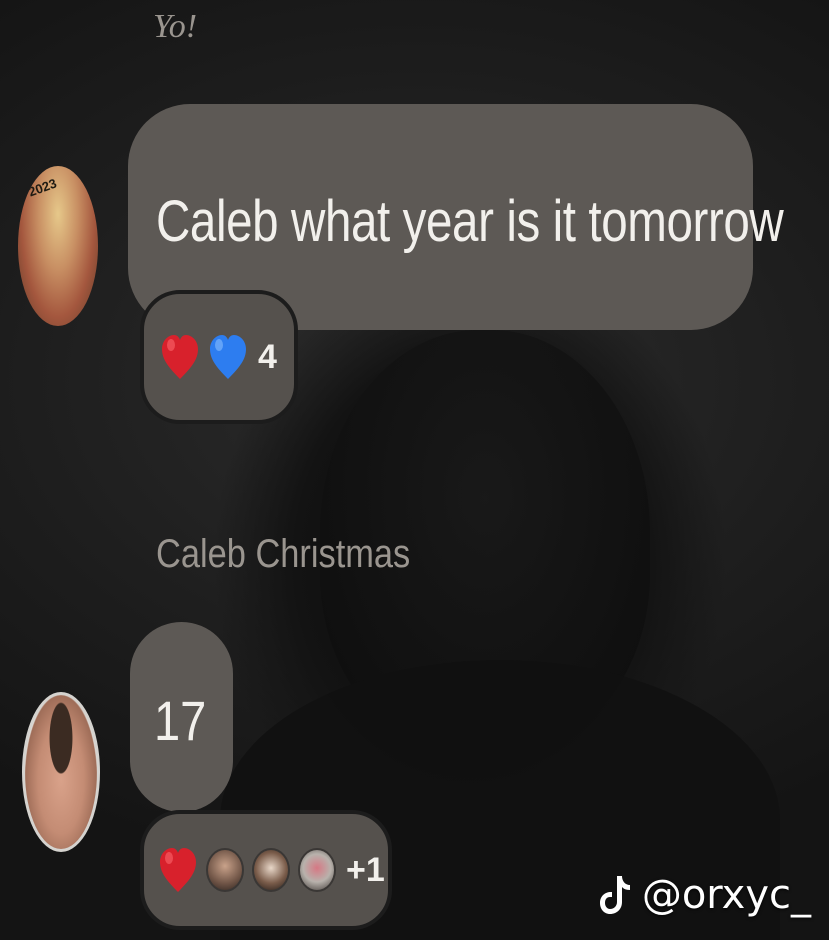  What do you see at coordinates (180, 720) in the screenshot?
I see `message-text: 17` at bounding box center [180, 720].